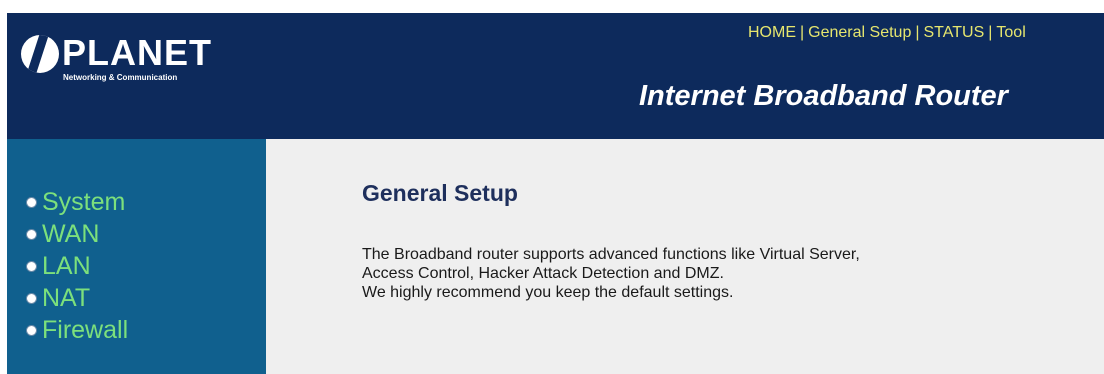 This screenshot has height=374, width=1104. I want to click on sidebar-item-wan: WAN, so click(77, 234).